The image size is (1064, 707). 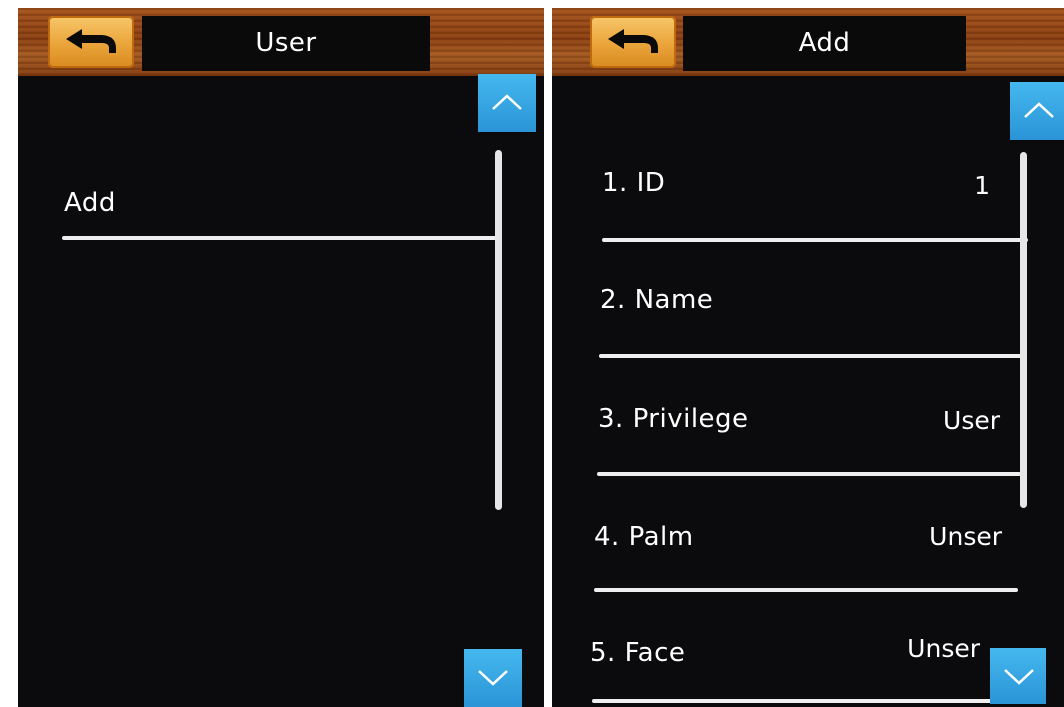 I want to click on field-label: 4. Palm, so click(x=644, y=537).